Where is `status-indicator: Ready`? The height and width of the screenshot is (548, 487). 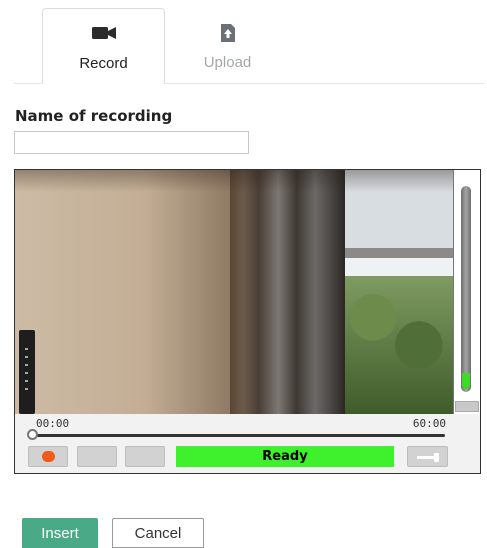
status-indicator: Ready is located at coordinates (285, 456).